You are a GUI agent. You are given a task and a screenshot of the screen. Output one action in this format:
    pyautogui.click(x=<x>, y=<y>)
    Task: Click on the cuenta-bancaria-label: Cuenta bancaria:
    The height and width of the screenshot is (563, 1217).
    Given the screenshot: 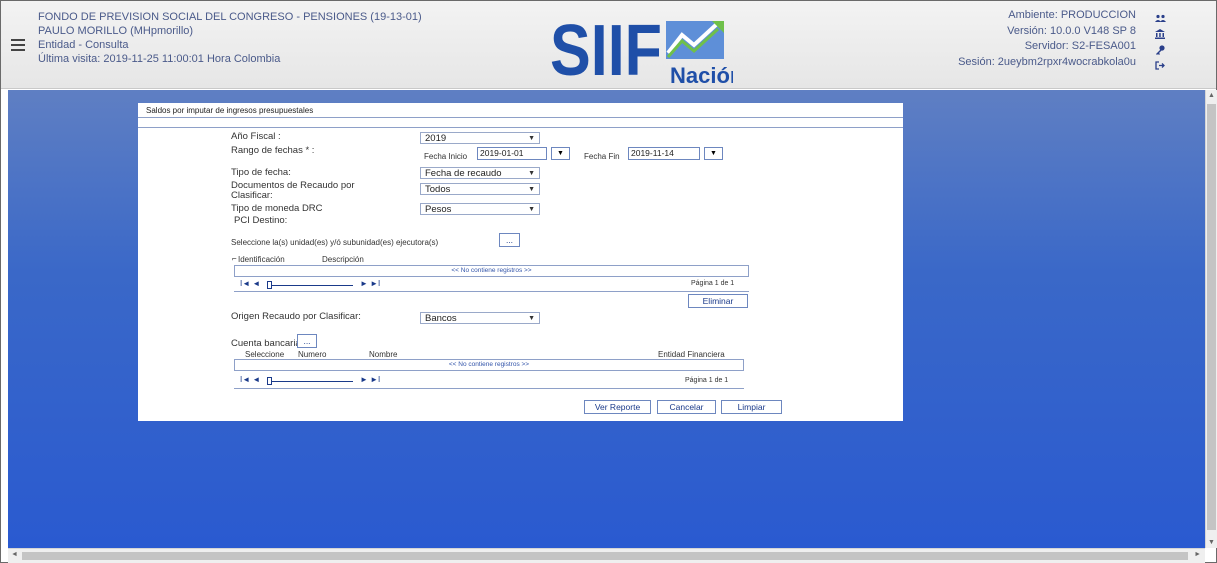 What is the action you would take?
    pyautogui.click(x=267, y=343)
    